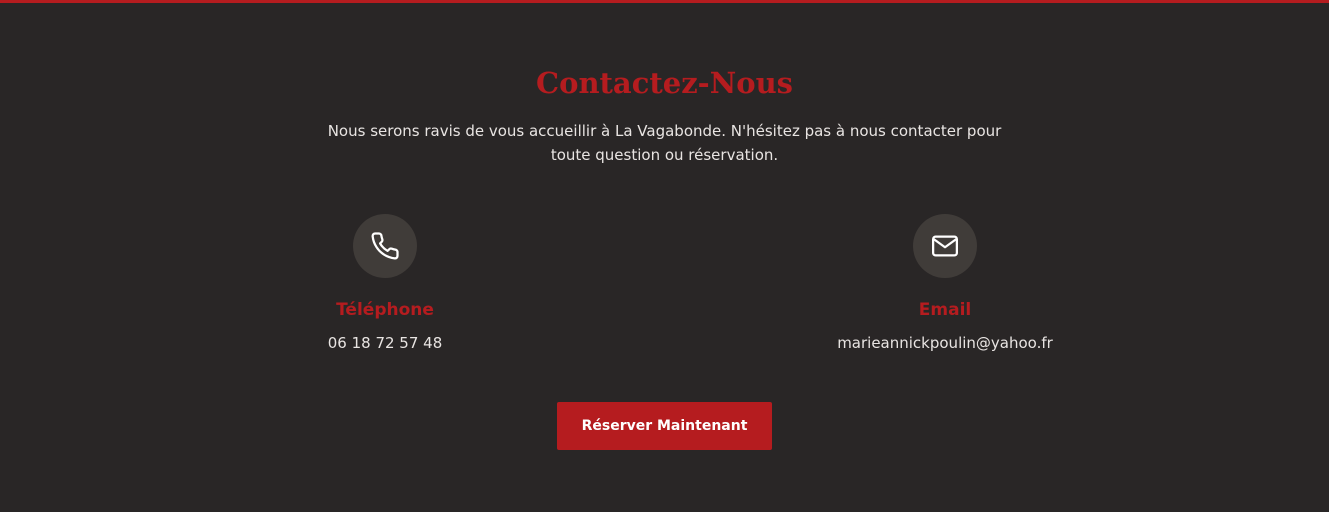  Describe the element at coordinates (664, 426) in the screenshot. I see `reserve-now-button: Réserver Maintenant` at that location.